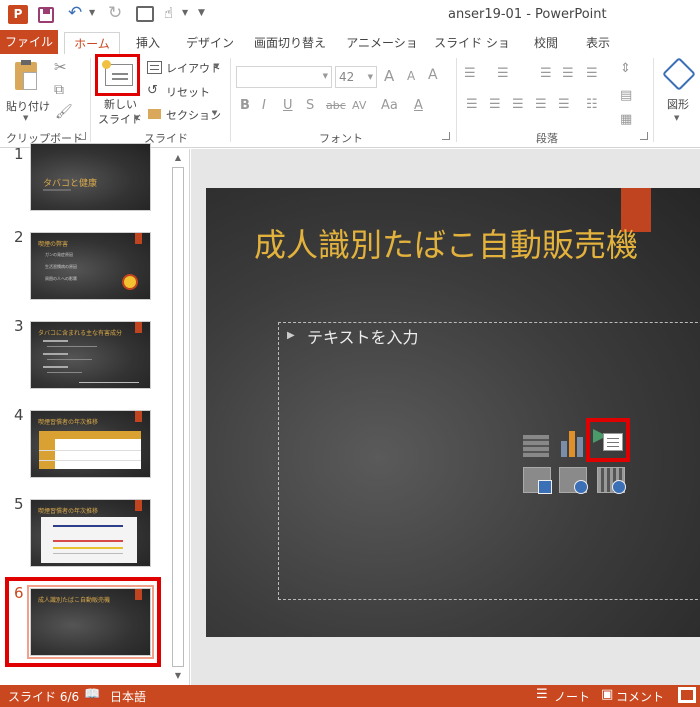 The image size is (700, 707). I want to click on window-title: anser19-01 - PowerPoint, so click(527, 14).